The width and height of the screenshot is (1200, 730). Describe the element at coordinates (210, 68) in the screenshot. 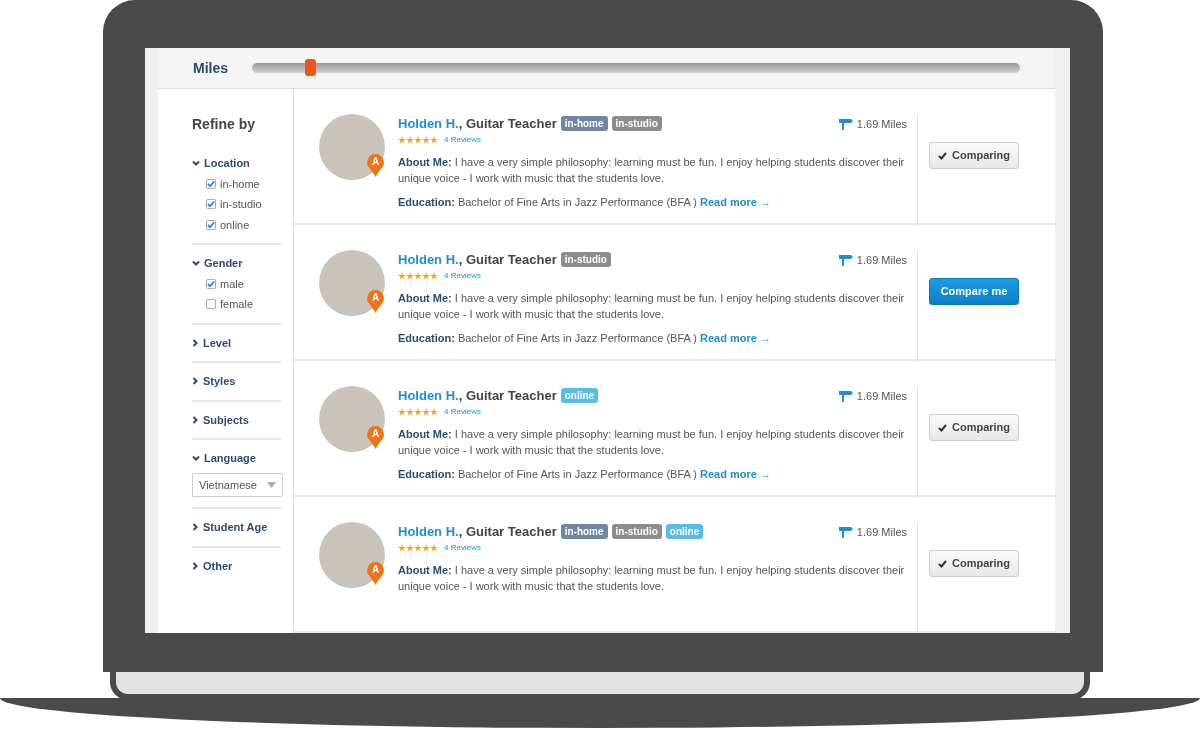

I see `miles-label: Miles` at that location.